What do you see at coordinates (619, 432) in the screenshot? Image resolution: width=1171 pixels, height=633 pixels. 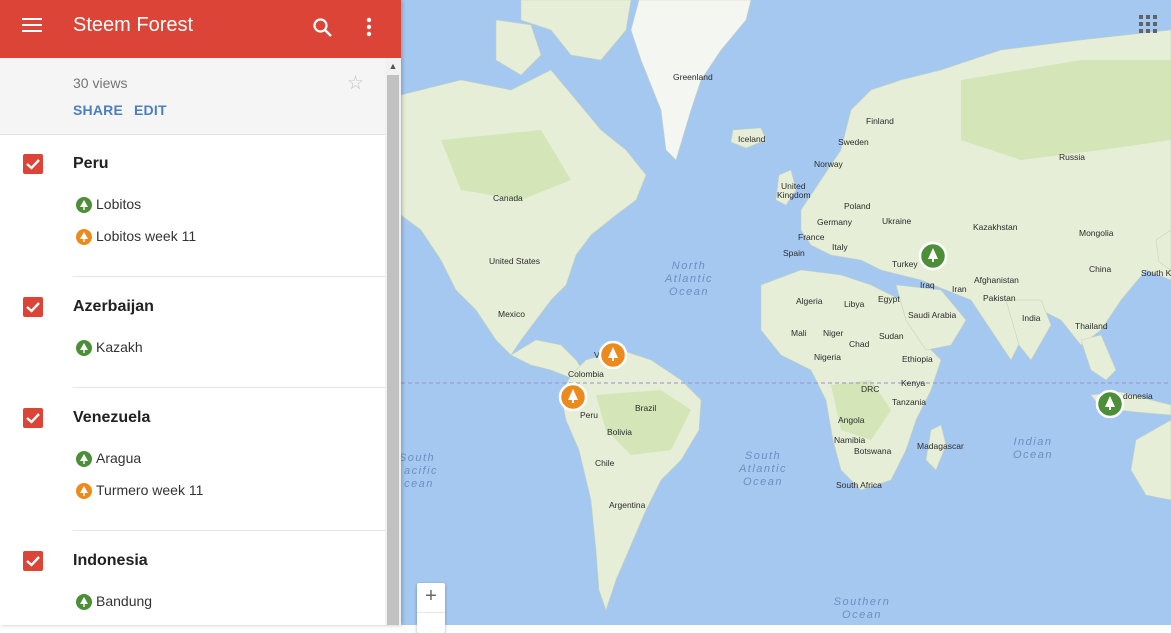 I see `map-label: Bolivia` at bounding box center [619, 432].